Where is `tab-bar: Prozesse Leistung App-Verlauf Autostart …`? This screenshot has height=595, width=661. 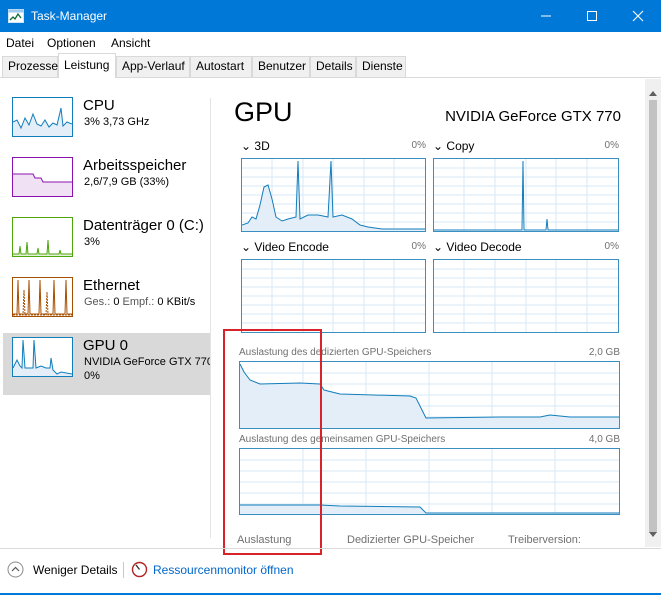 tab-bar: Prozesse Leistung App-Verlauf Autostart … is located at coordinates (330, 65).